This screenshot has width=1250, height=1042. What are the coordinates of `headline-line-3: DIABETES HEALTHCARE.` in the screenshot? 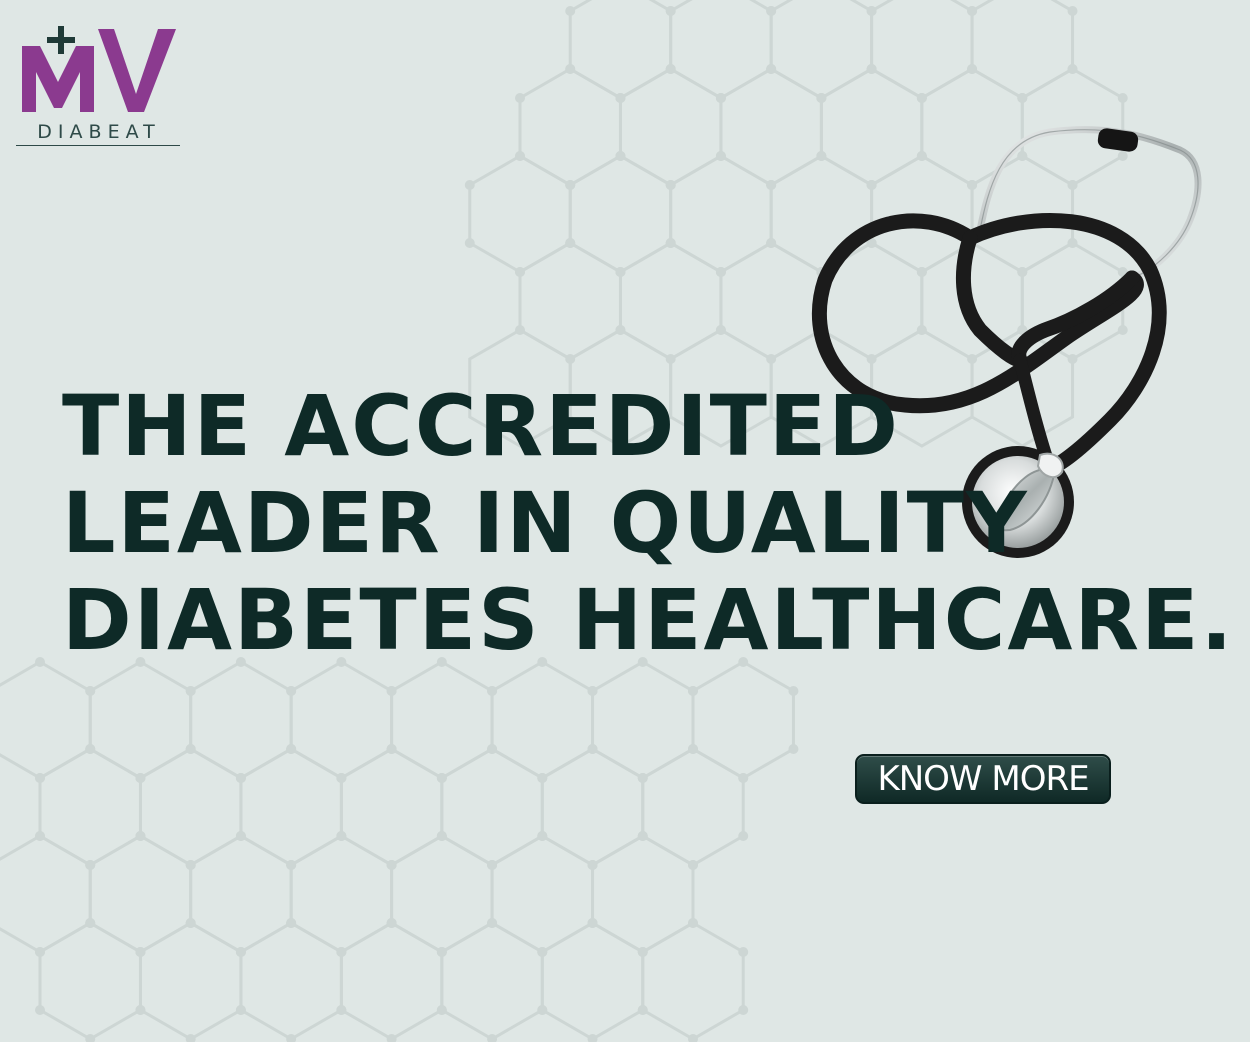 It's located at (648, 620).